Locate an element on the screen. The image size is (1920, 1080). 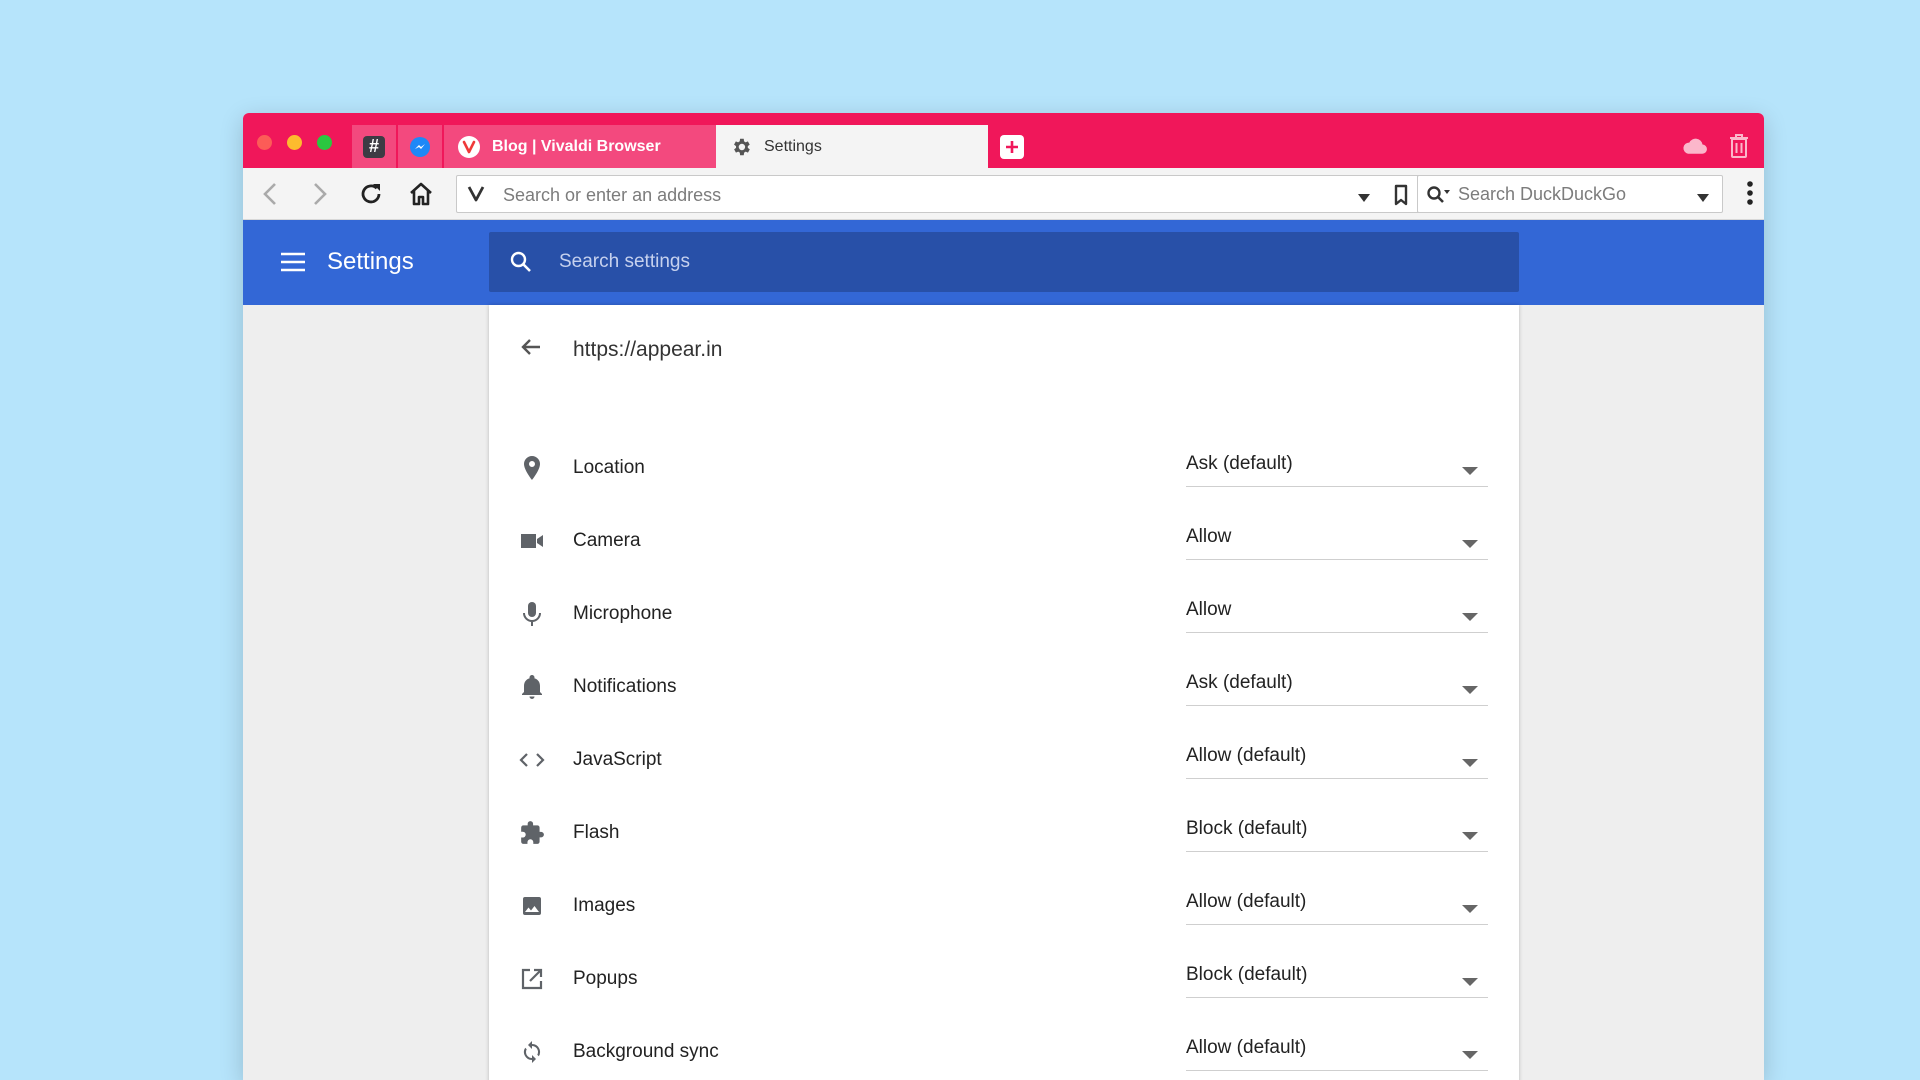
back-button is located at coordinates (270, 194).